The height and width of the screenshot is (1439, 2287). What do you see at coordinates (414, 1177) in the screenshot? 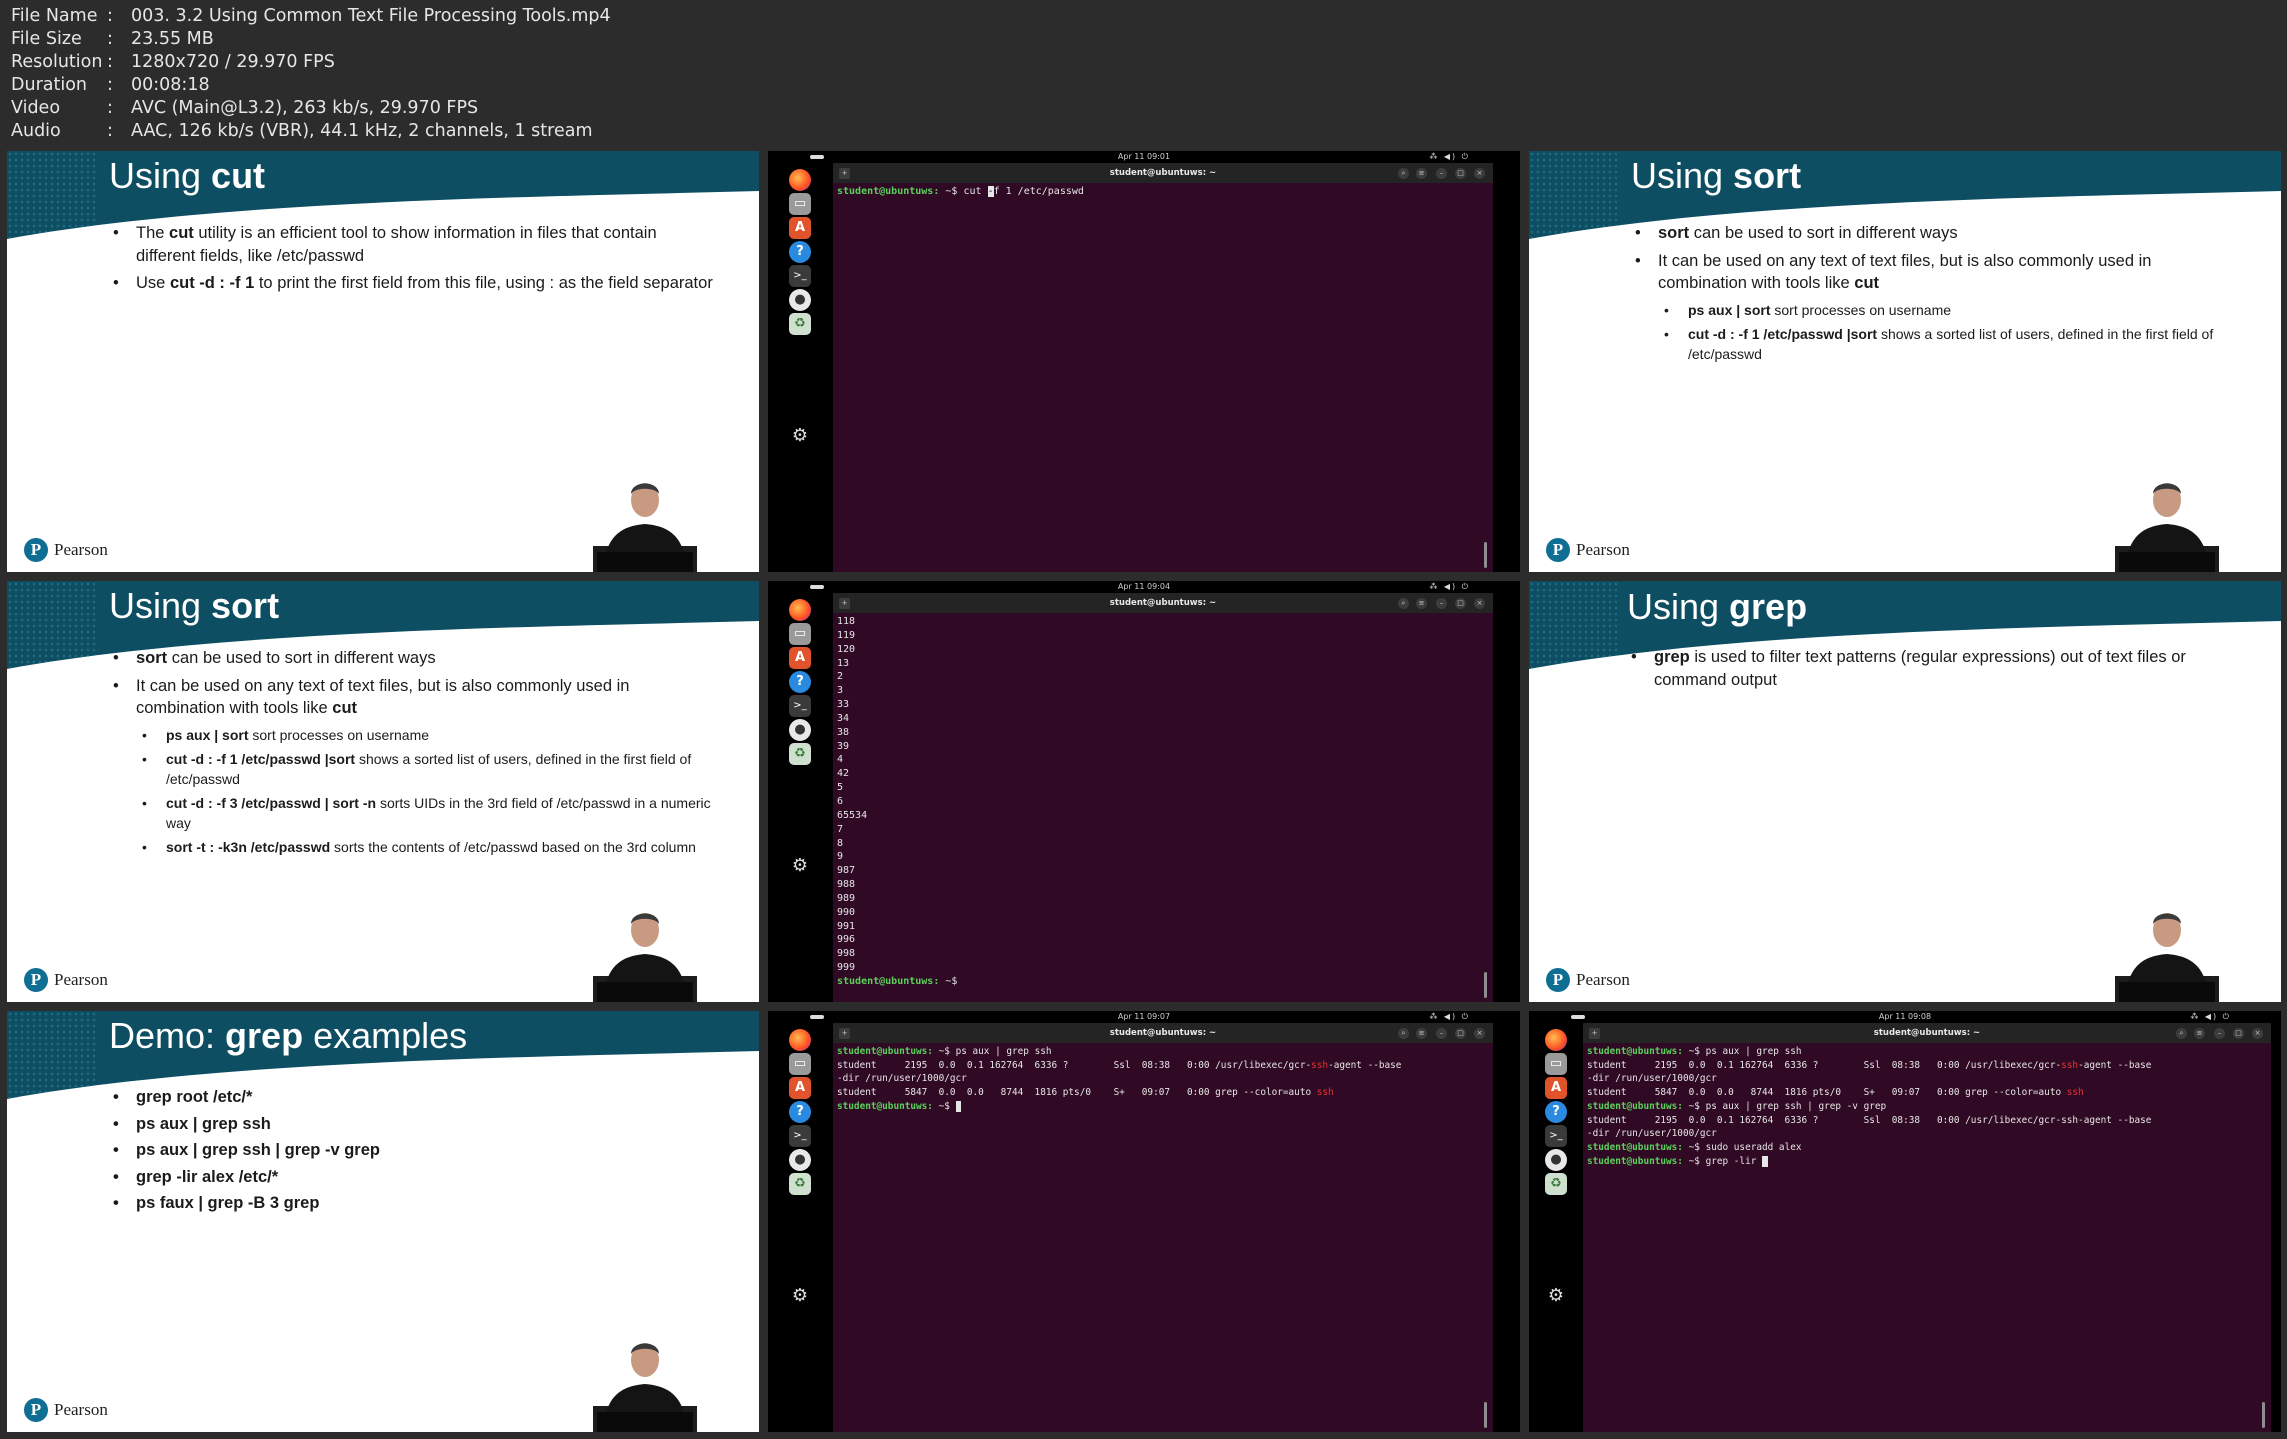
I see `bullet-item: grep -lir alex /etc/*` at bounding box center [414, 1177].